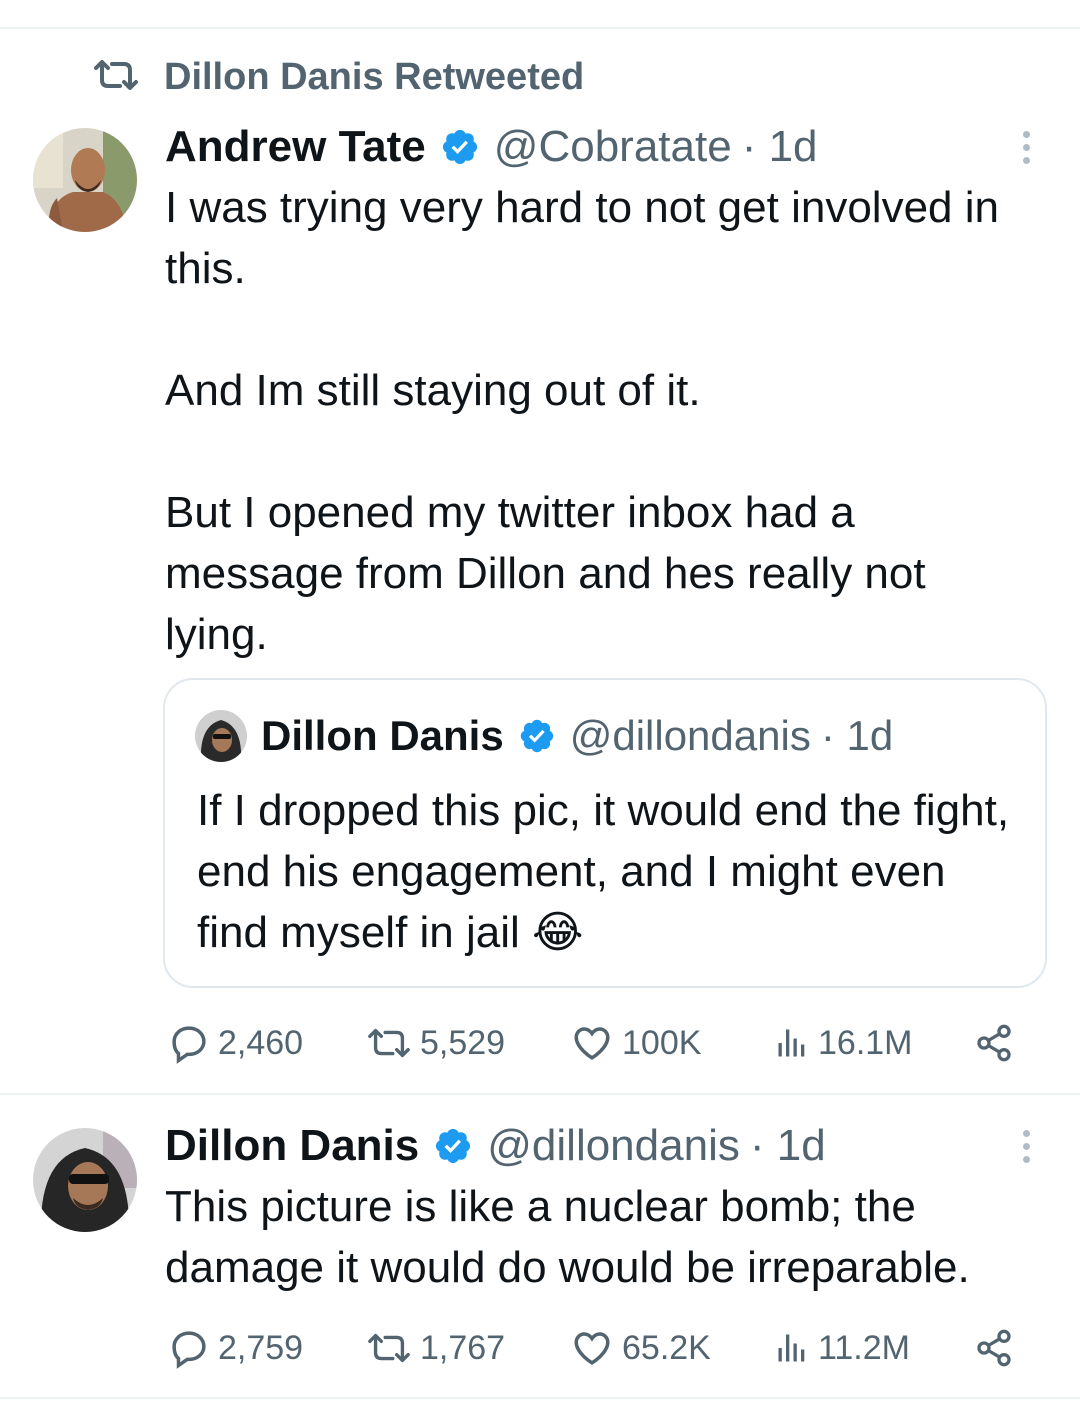 Image resolution: width=1080 pixels, height=1401 pixels. I want to click on view-count: 16.1M, so click(865, 1042).